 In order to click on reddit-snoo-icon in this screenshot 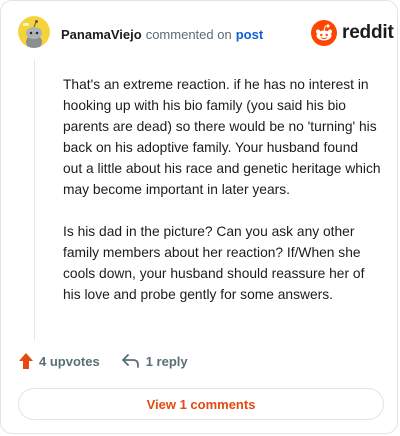, I will do `click(324, 33)`.